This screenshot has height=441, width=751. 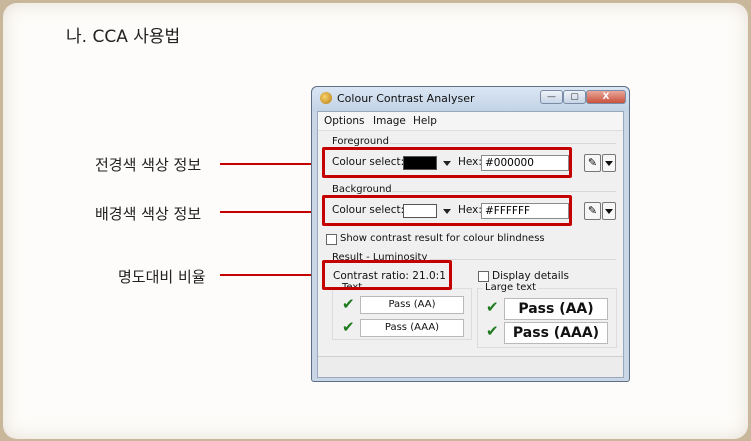 What do you see at coordinates (470, 366) in the screenshot?
I see `status-bar` at bounding box center [470, 366].